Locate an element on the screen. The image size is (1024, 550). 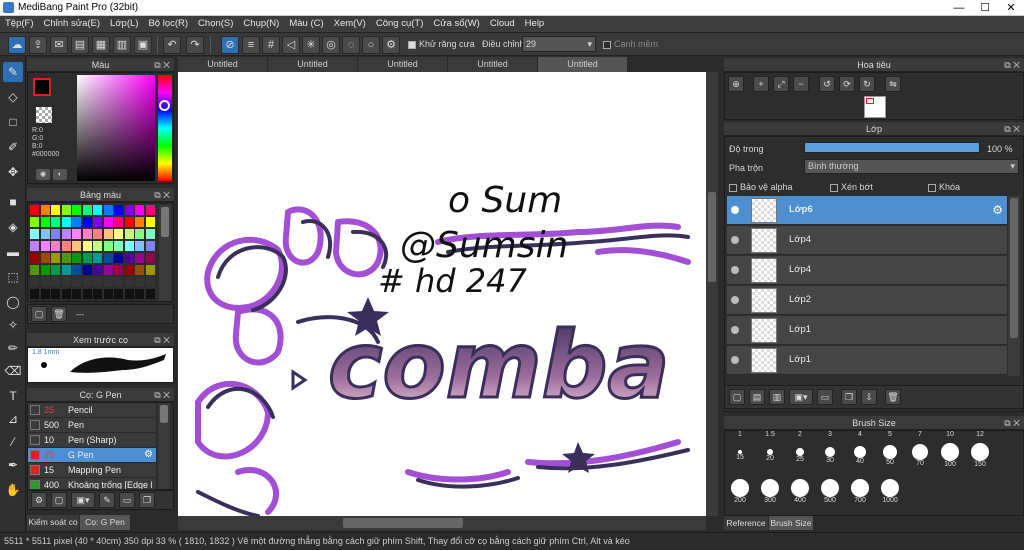
protect-alpha-toggle: Bảo vệ alpha is located at coordinates (761, 187).